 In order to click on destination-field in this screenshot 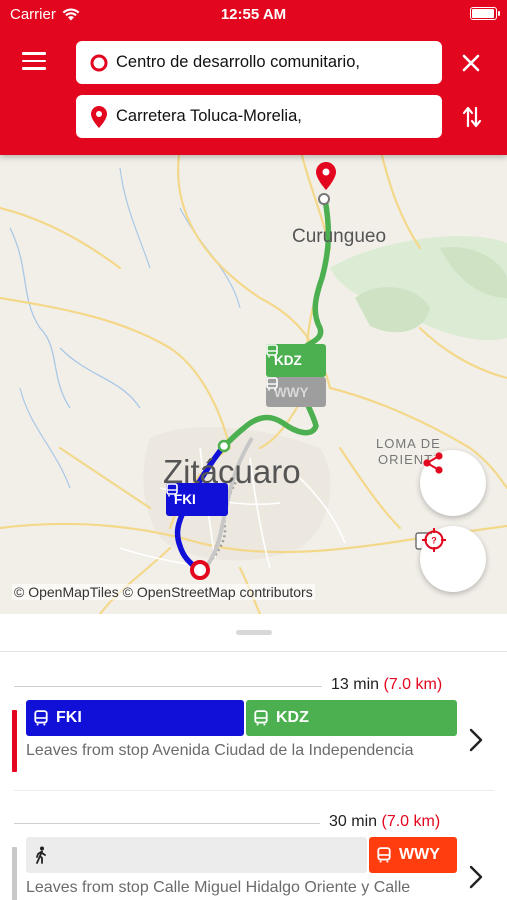, I will do `click(259, 116)`.